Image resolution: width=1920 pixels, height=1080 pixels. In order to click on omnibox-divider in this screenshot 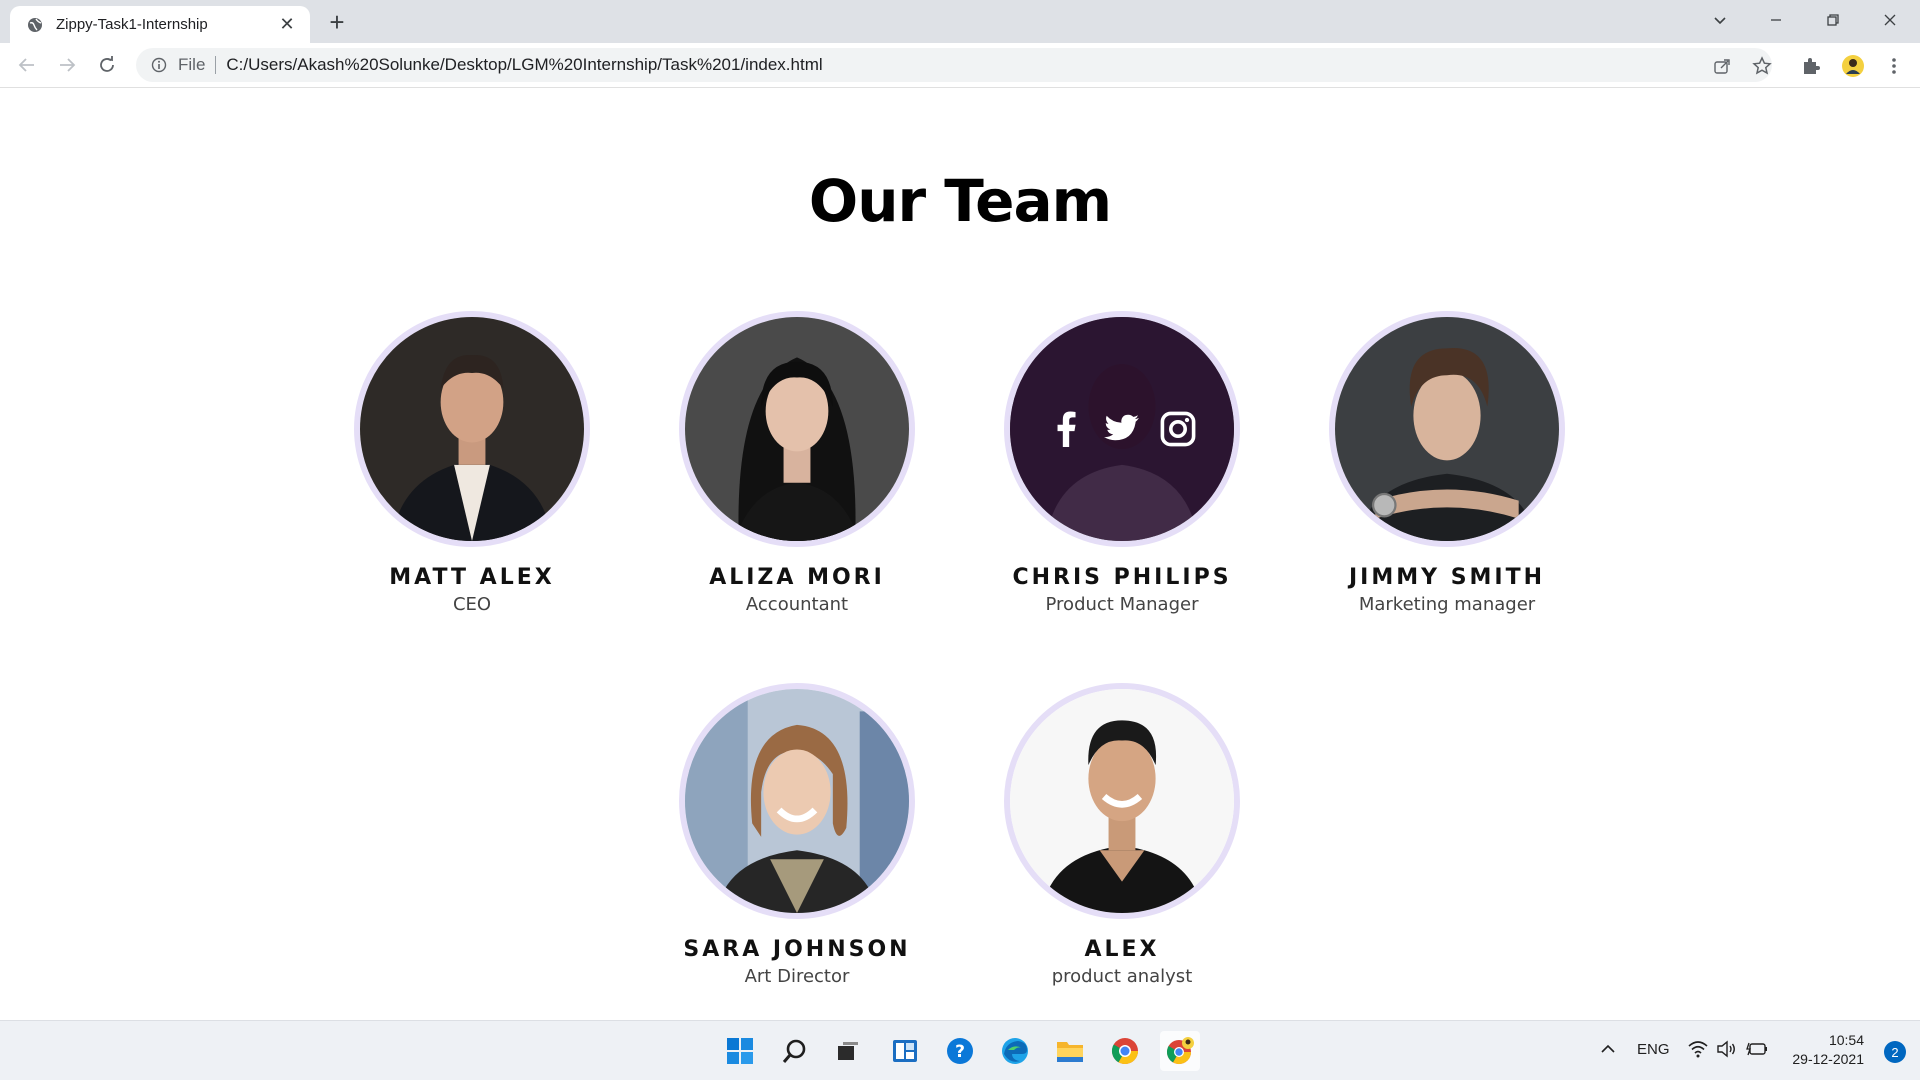, I will do `click(216, 65)`.